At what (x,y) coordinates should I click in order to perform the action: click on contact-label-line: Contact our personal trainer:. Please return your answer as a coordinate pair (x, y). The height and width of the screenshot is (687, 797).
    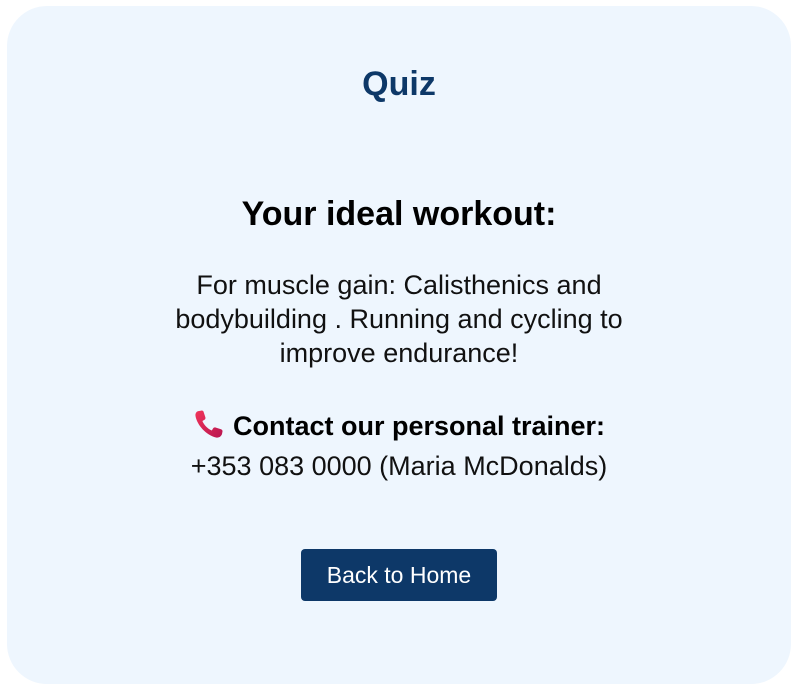
    Looking at the image, I should click on (399, 428).